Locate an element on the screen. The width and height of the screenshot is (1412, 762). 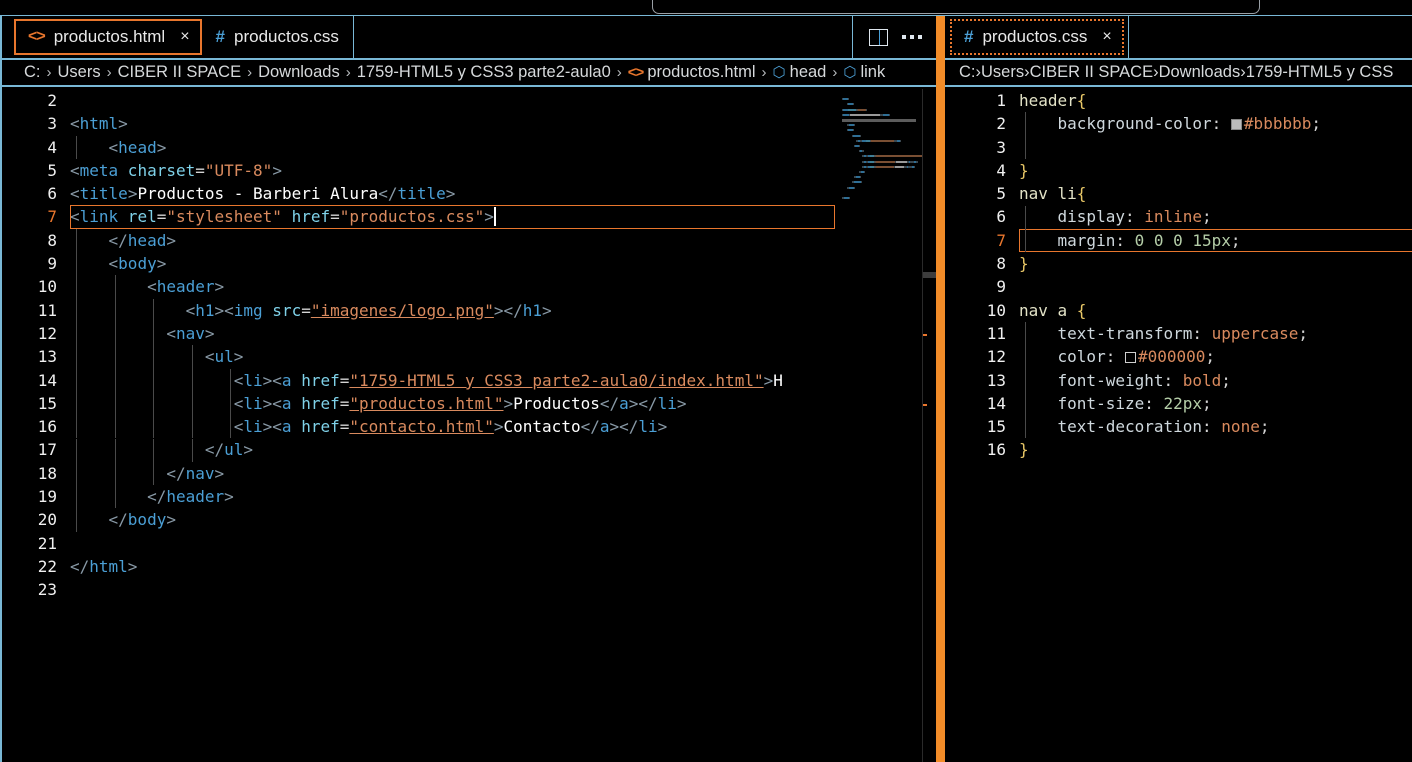
code-token: li is located at coordinates (648, 427).